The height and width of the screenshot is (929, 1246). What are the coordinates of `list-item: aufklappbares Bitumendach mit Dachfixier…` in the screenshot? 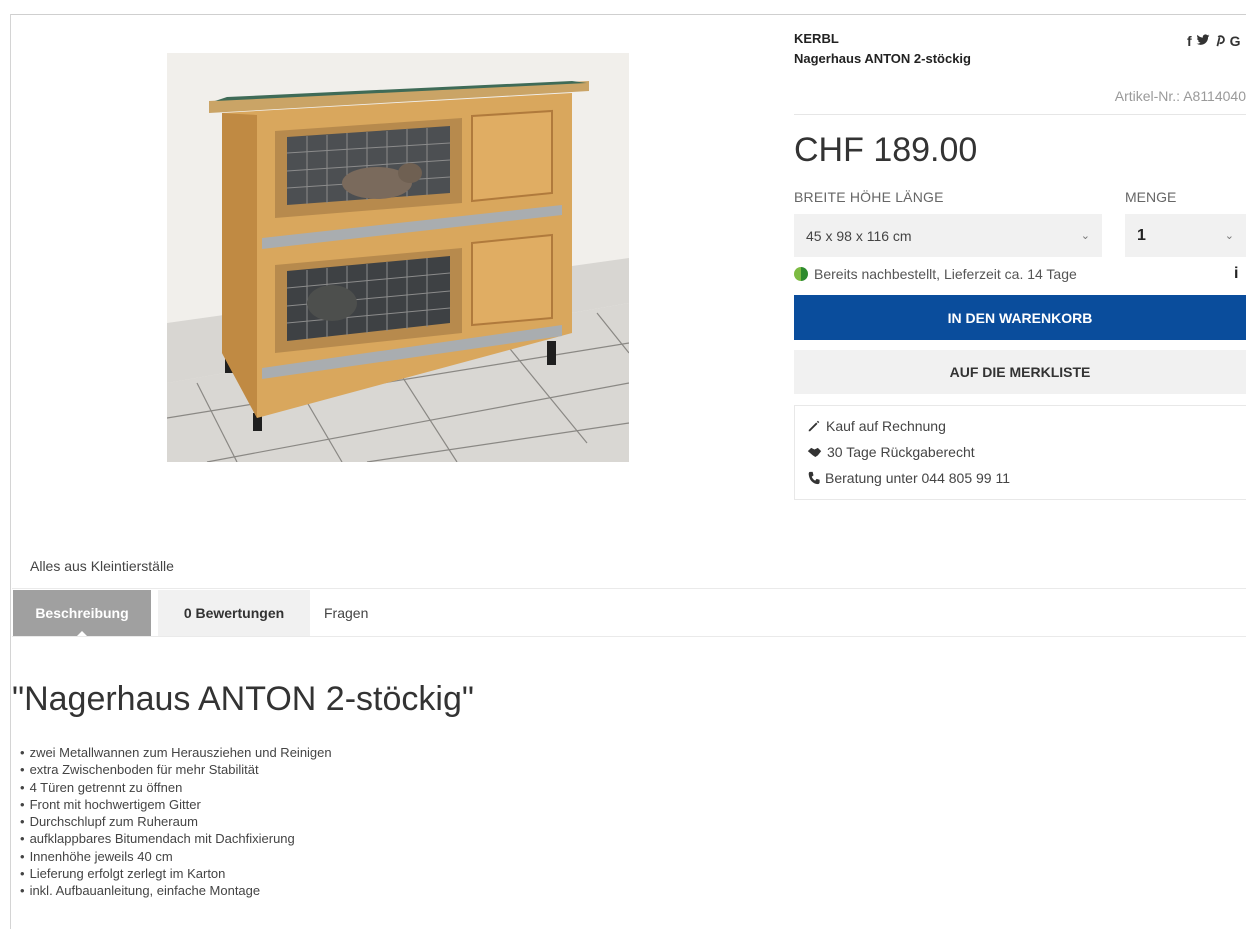 It's located at (176, 838).